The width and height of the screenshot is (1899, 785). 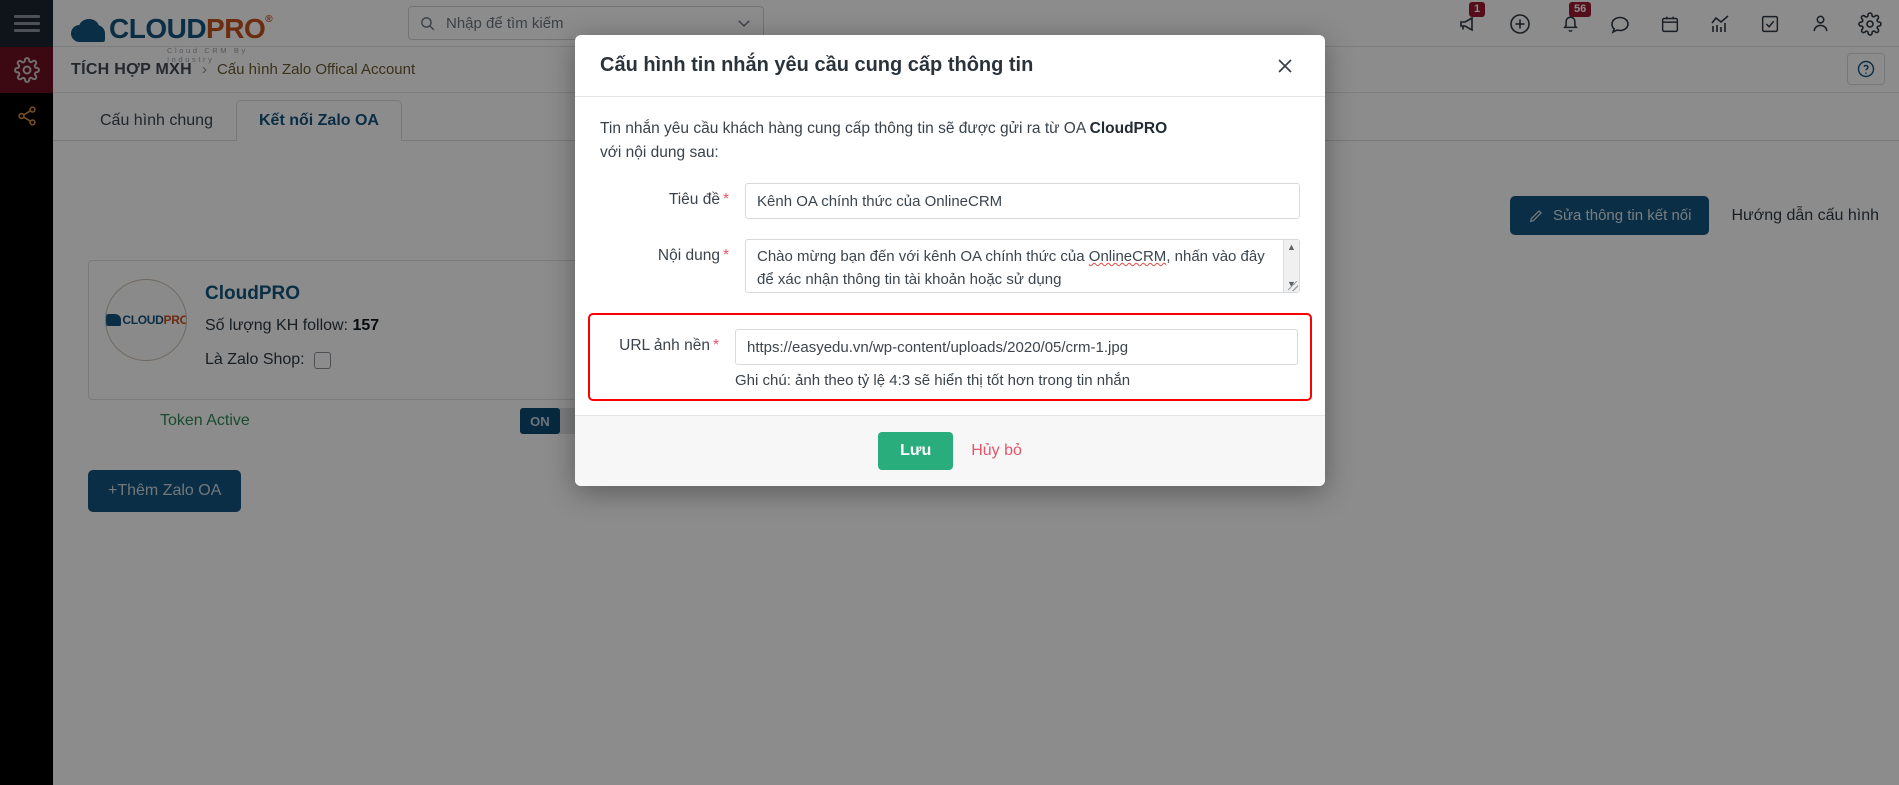 What do you see at coordinates (1168, 257) in the screenshot?
I see `content-line1-b: ,` at bounding box center [1168, 257].